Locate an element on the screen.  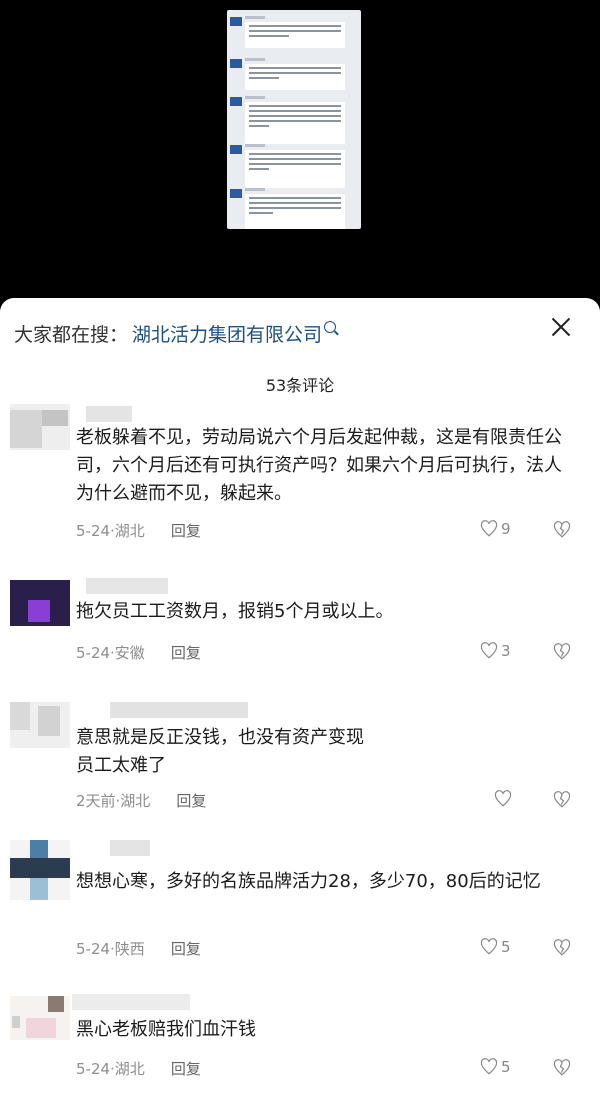
comment-meta: 2天前·湖北 回复 is located at coordinates (141, 800).